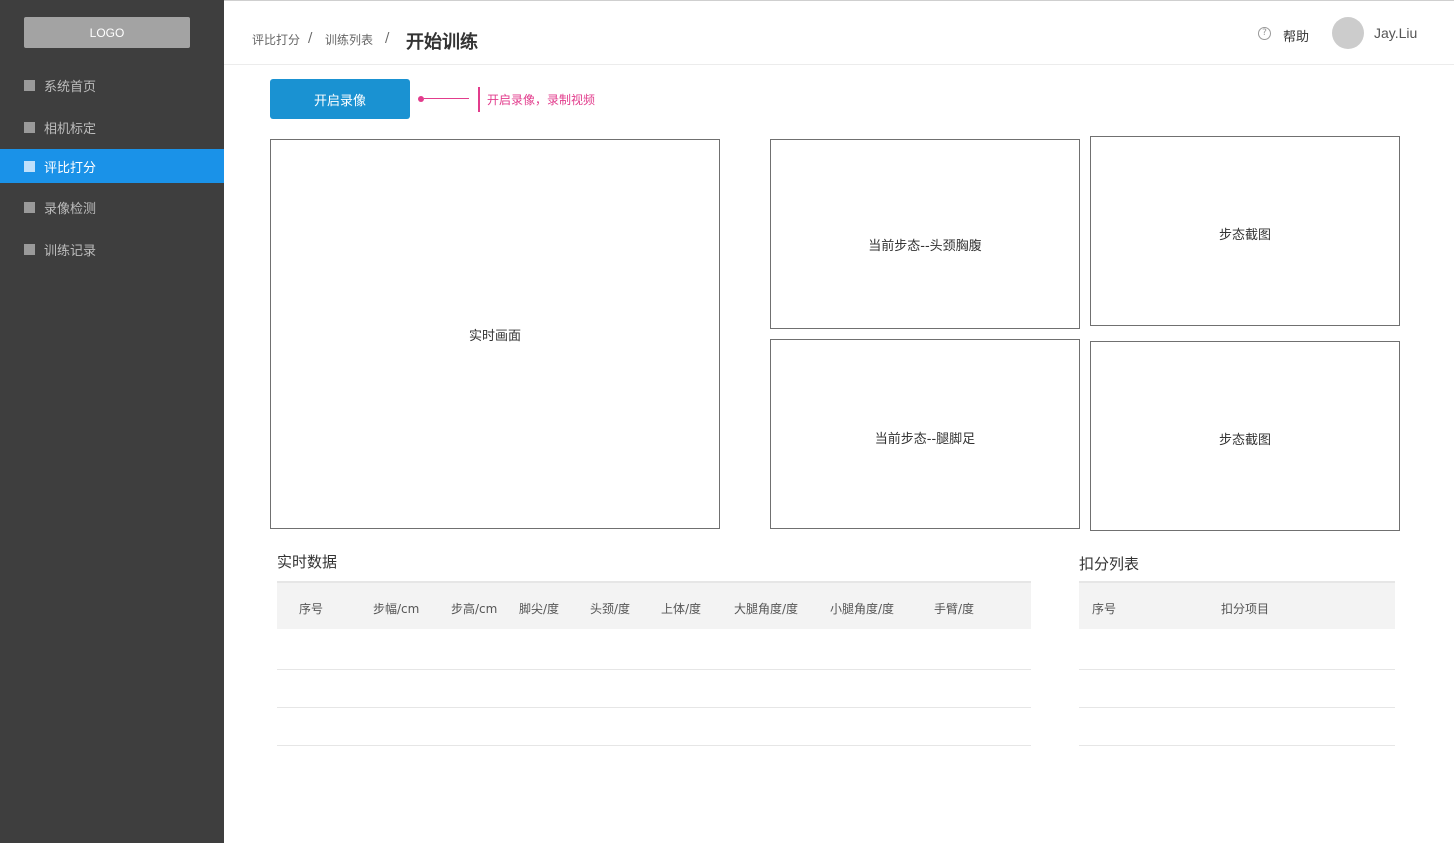 This screenshot has width=1454, height=843. I want to click on column-header: 上体/度, so click(681, 609).